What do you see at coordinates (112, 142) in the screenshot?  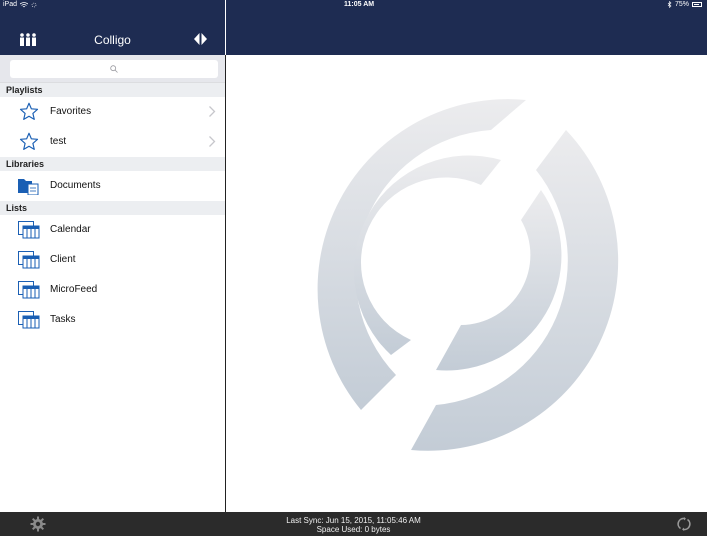 I see `sidebar-item-test: test` at bounding box center [112, 142].